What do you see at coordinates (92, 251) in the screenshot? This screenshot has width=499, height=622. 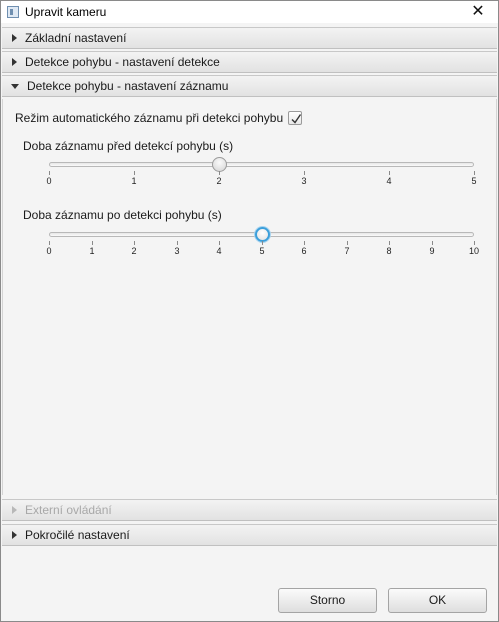 I see `post-record-tick-label: 1` at bounding box center [92, 251].